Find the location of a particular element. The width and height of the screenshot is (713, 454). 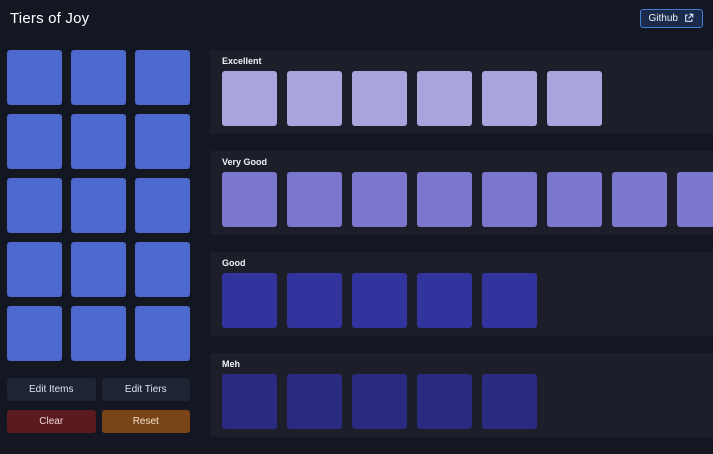

page-title: Tiers of Joy is located at coordinates (50, 18).